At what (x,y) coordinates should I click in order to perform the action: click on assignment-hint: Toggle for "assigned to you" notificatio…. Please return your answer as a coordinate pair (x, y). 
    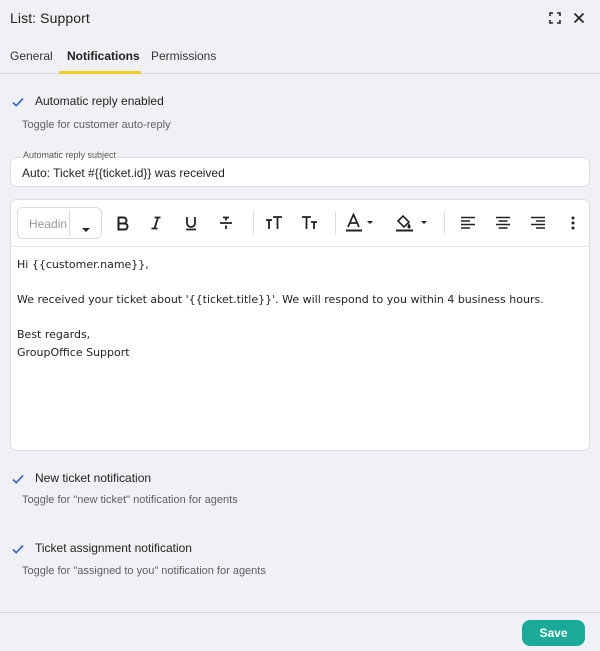
    Looking at the image, I should click on (144, 571).